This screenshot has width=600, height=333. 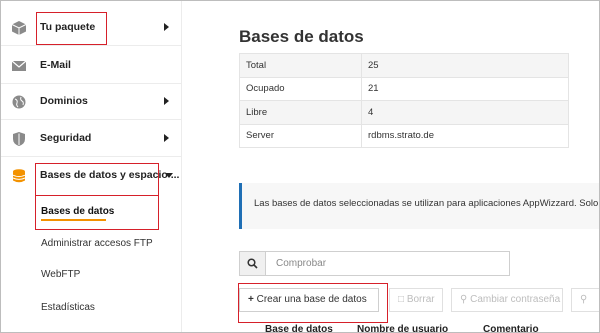 What do you see at coordinates (300, 112) in the screenshot?
I see `row-key: Libre` at bounding box center [300, 112].